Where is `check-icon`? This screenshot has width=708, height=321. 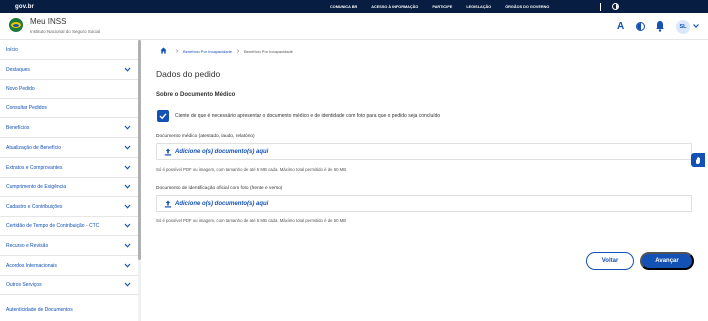
check-icon is located at coordinates (163, 116).